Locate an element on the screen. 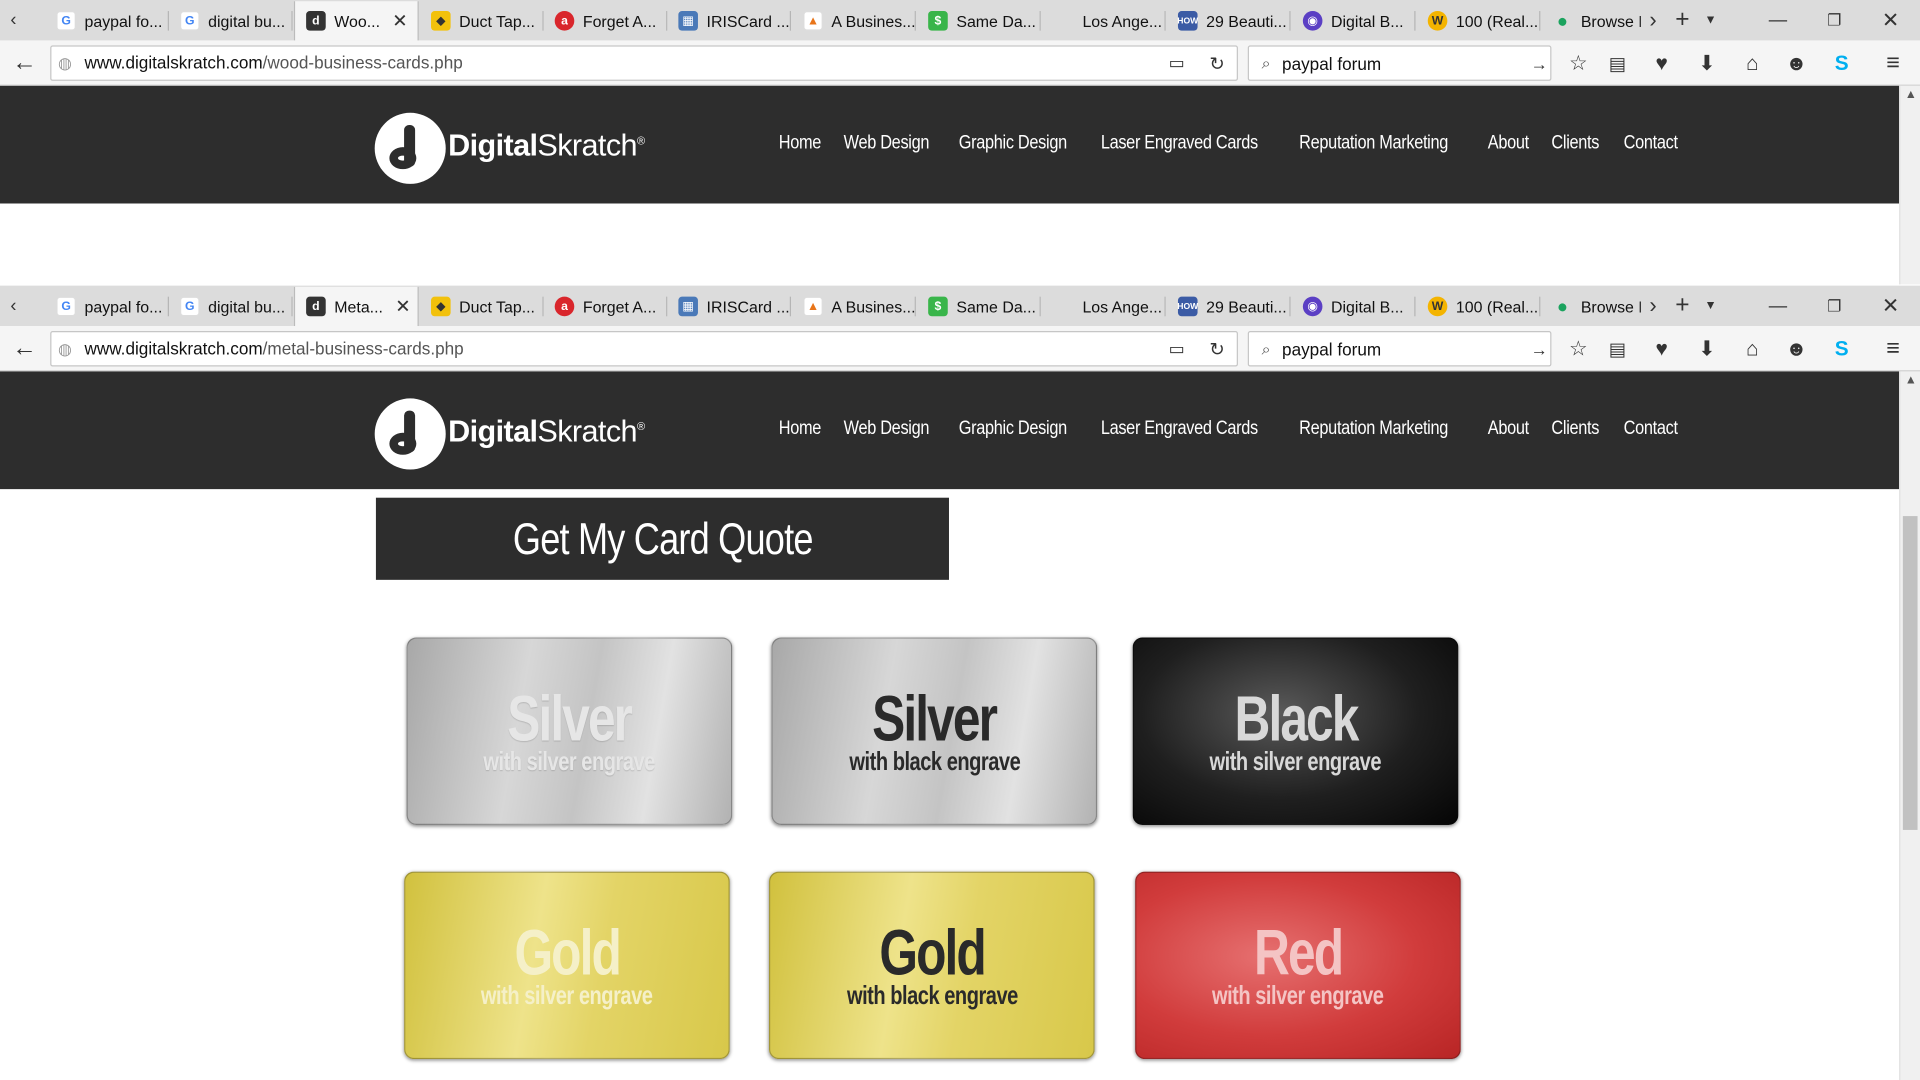  tab-active: d Meta... ✕ is located at coordinates (356, 306).